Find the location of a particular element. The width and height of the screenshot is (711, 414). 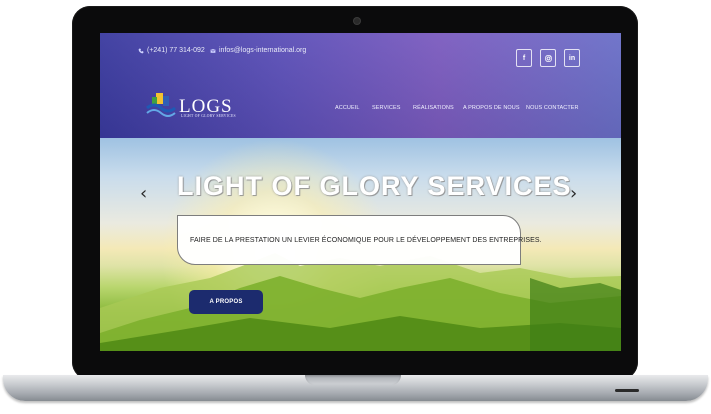

slider-prev-arrow: ‹ is located at coordinates (143, 194).